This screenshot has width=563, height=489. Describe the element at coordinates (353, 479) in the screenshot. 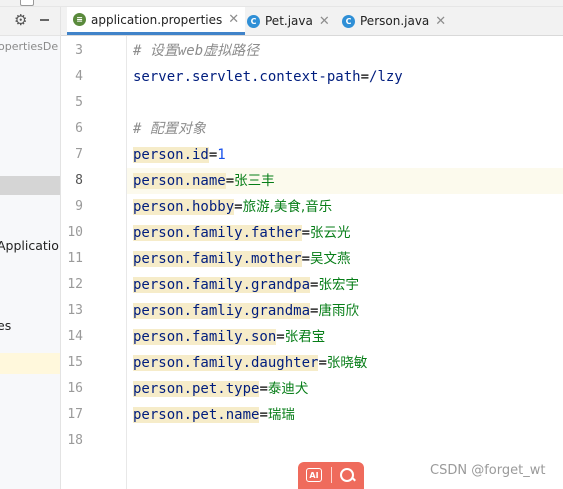

I see `search-icon-handle` at that location.